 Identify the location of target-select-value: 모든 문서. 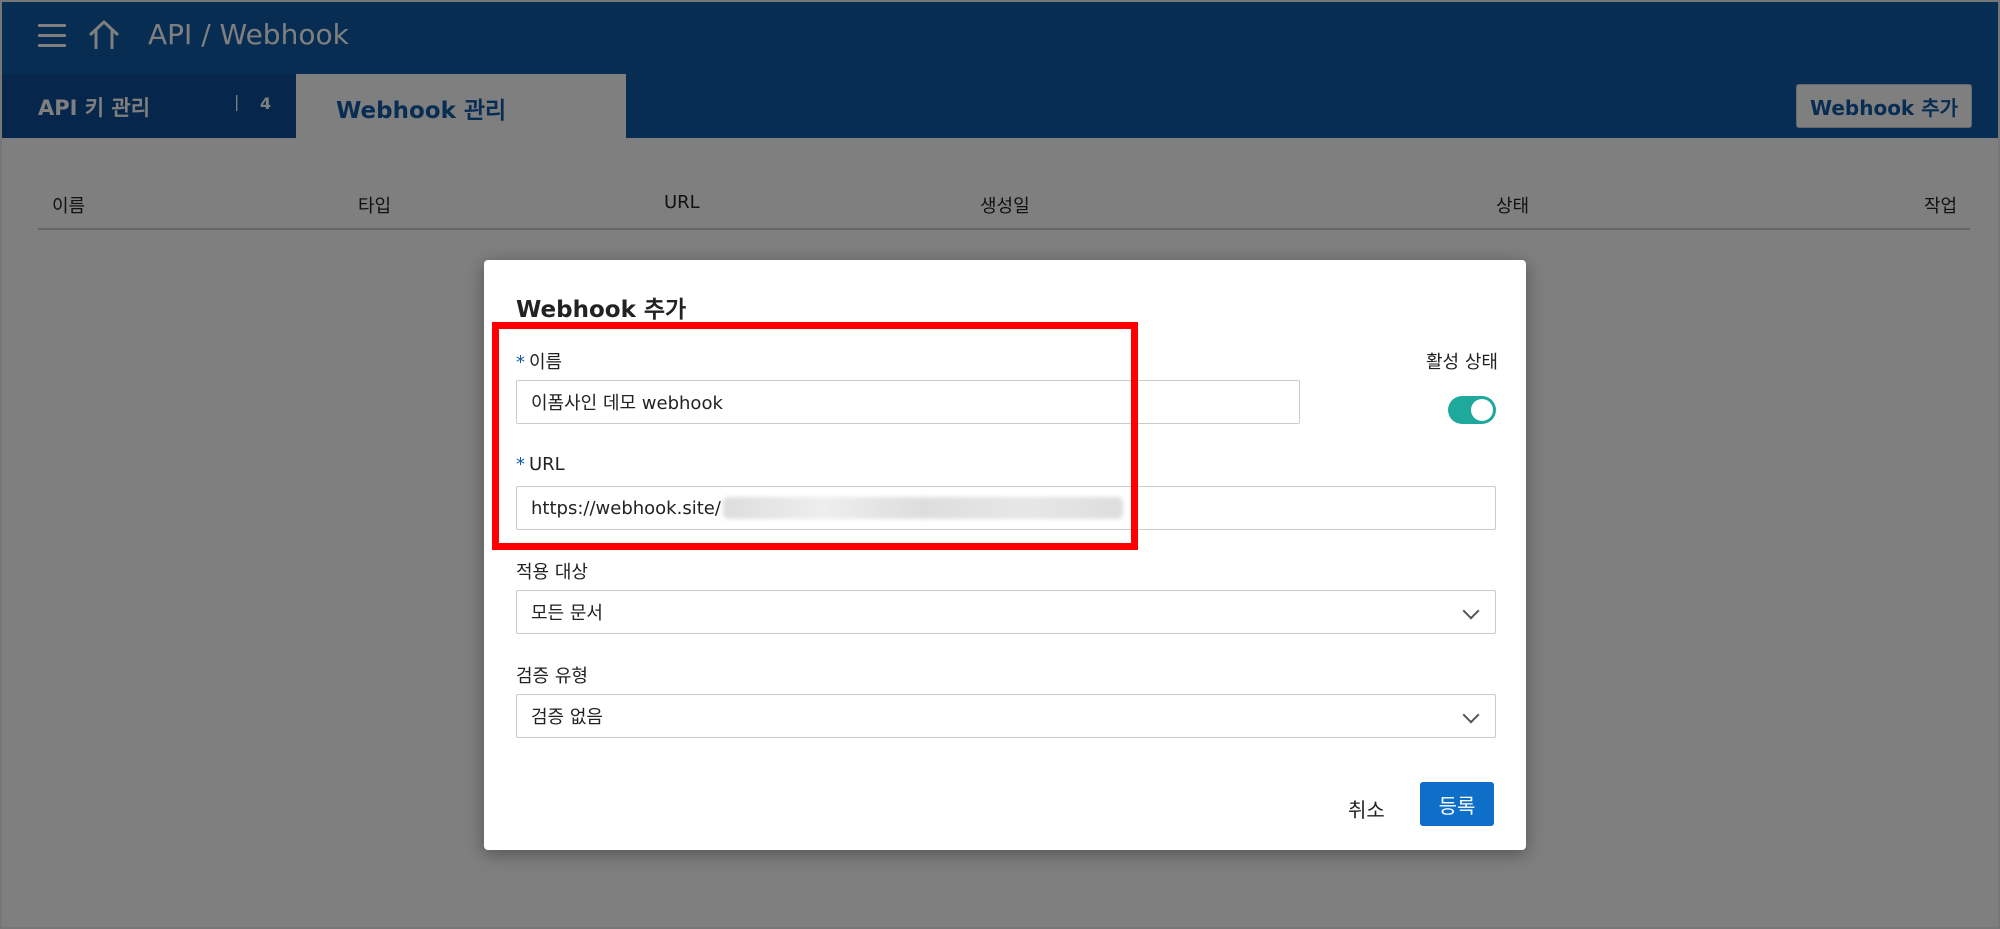
(567, 613).